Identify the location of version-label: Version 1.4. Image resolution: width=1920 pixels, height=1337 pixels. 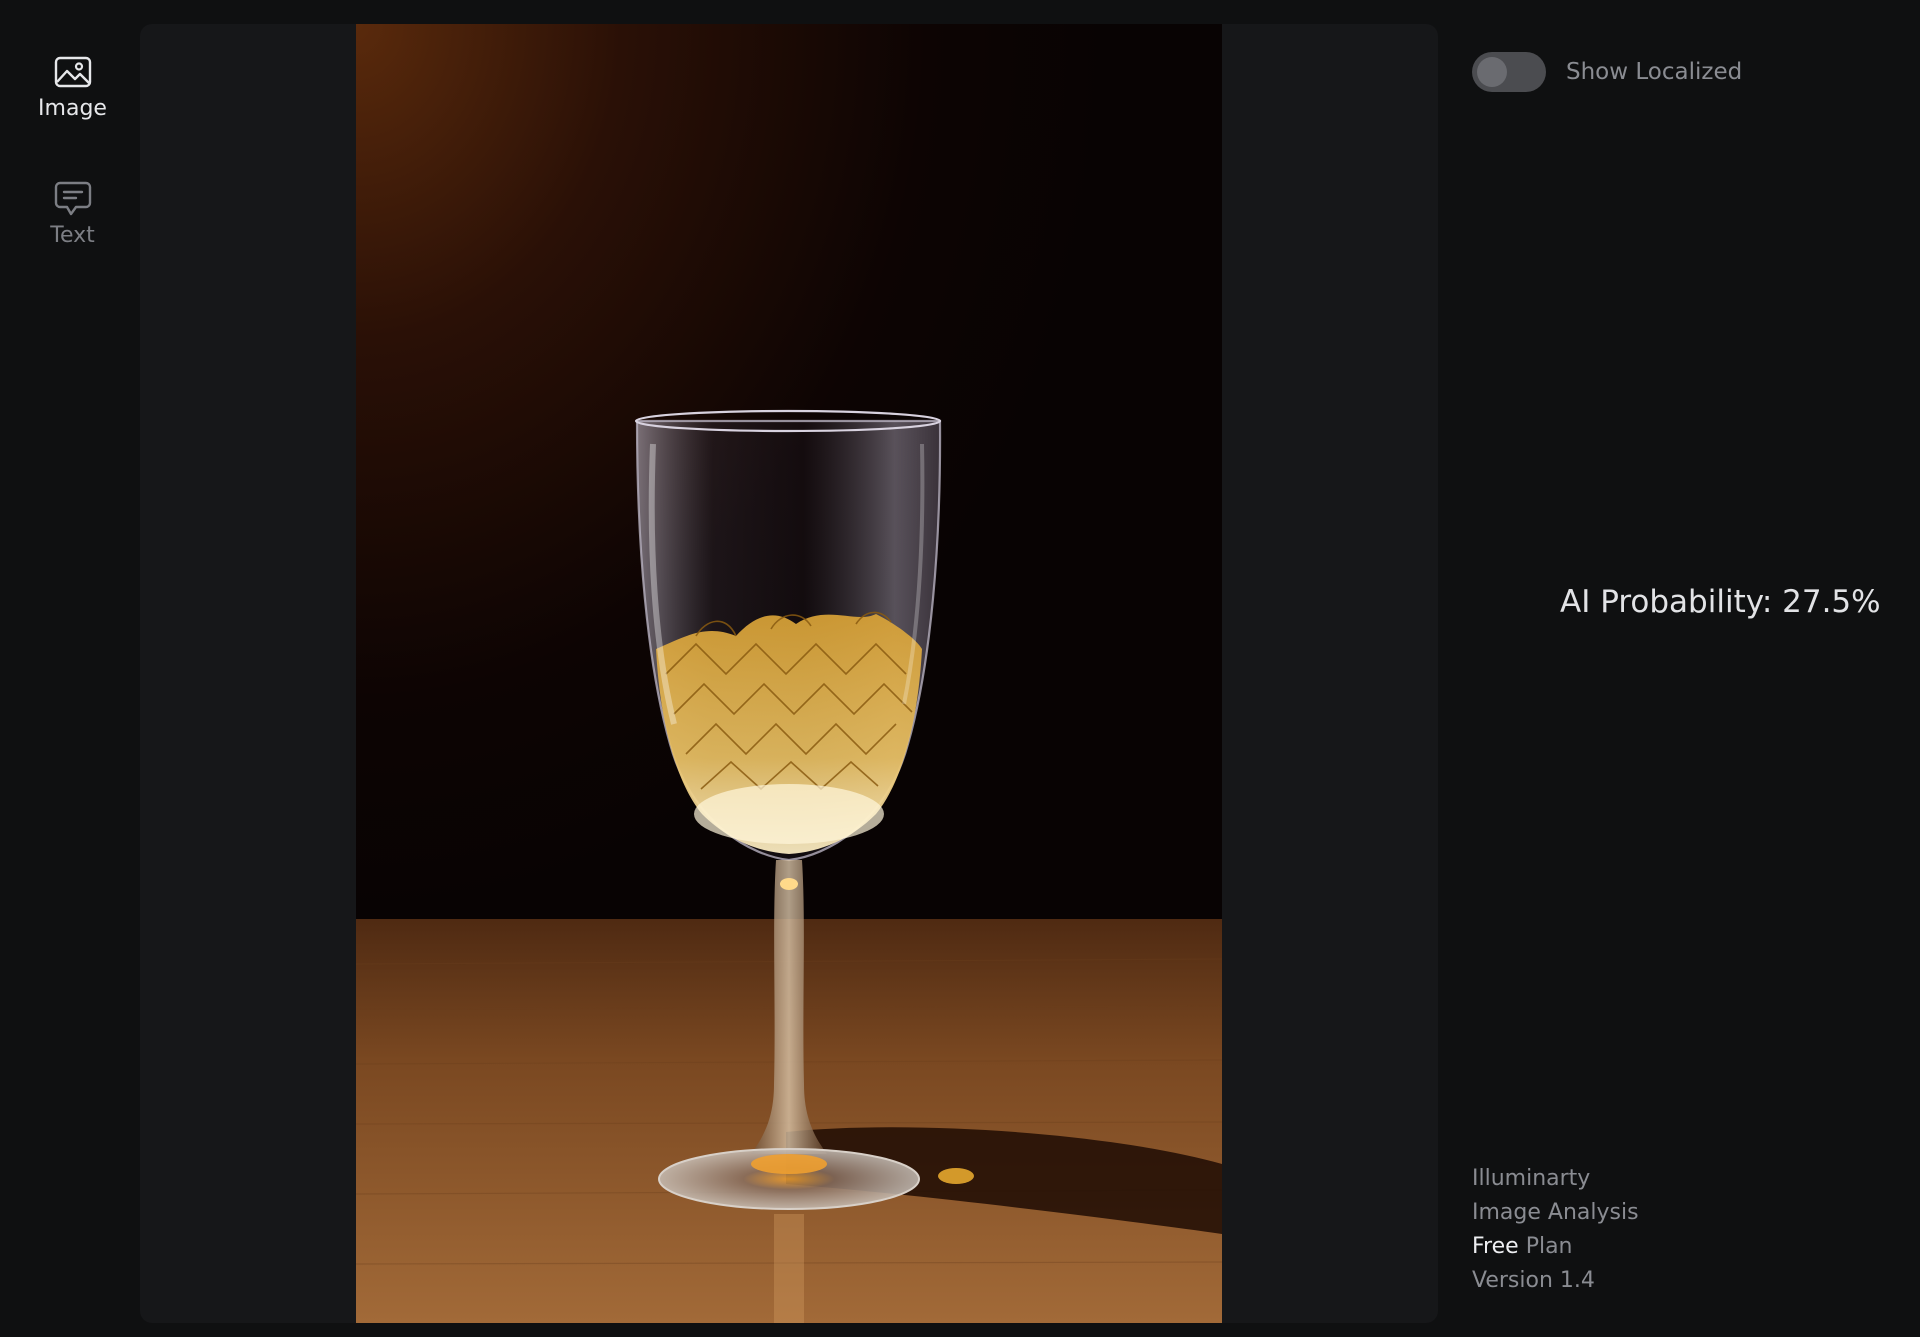
(1533, 1280).